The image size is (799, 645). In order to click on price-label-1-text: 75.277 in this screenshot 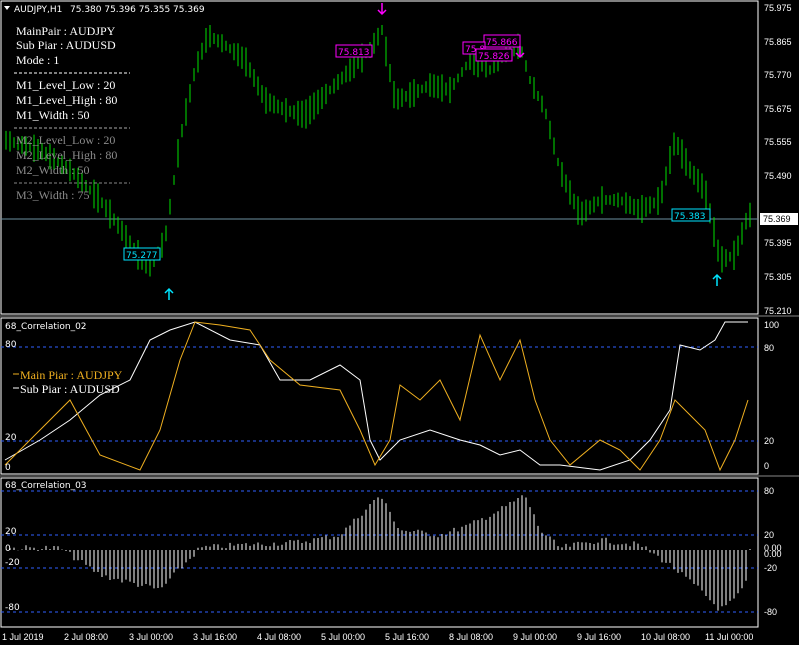, I will do `click(142, 256)`.